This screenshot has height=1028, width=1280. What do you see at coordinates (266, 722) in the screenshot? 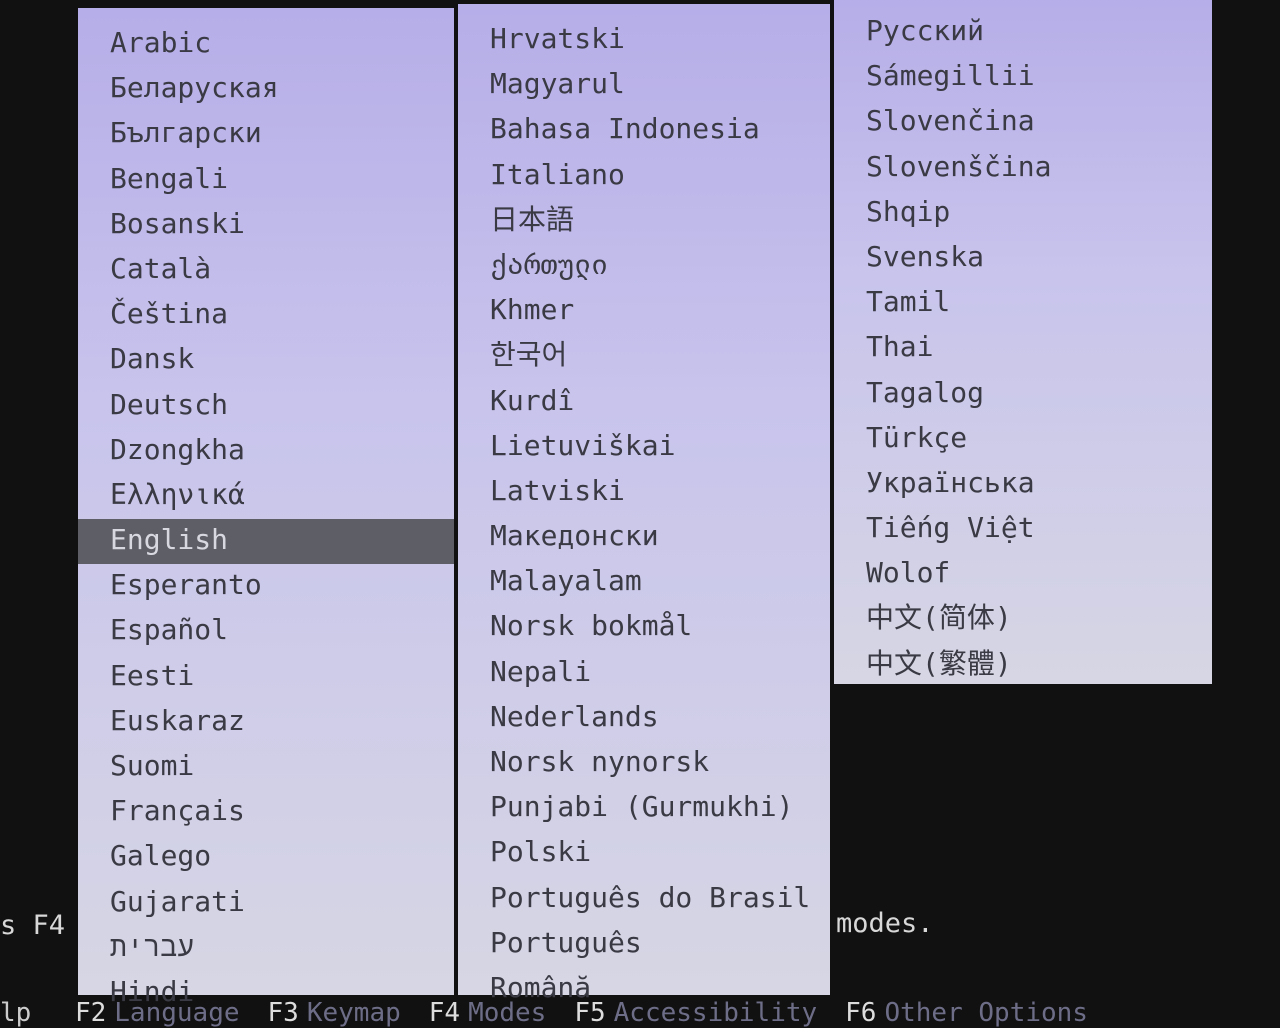
I see `language-option: Euskaraz` at bounding box center [266, 722].